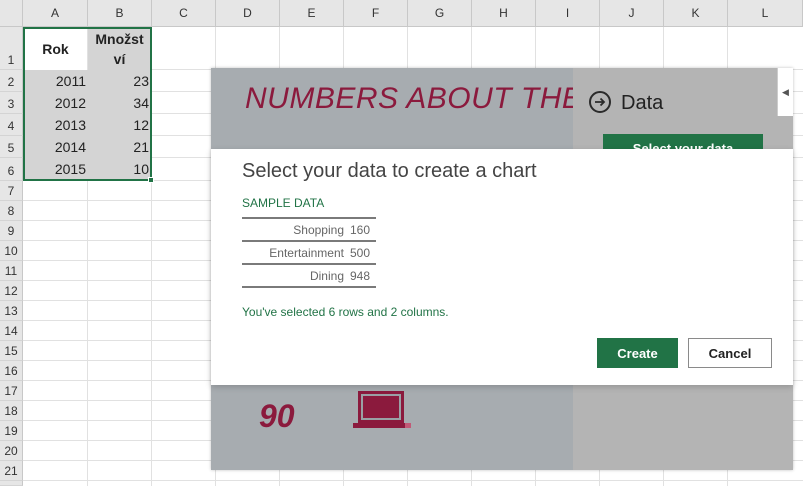  What do you see at coordinates (11, 451) in the screenshot?
I see `row-header-20: 20` at bounding box center [11, 451].